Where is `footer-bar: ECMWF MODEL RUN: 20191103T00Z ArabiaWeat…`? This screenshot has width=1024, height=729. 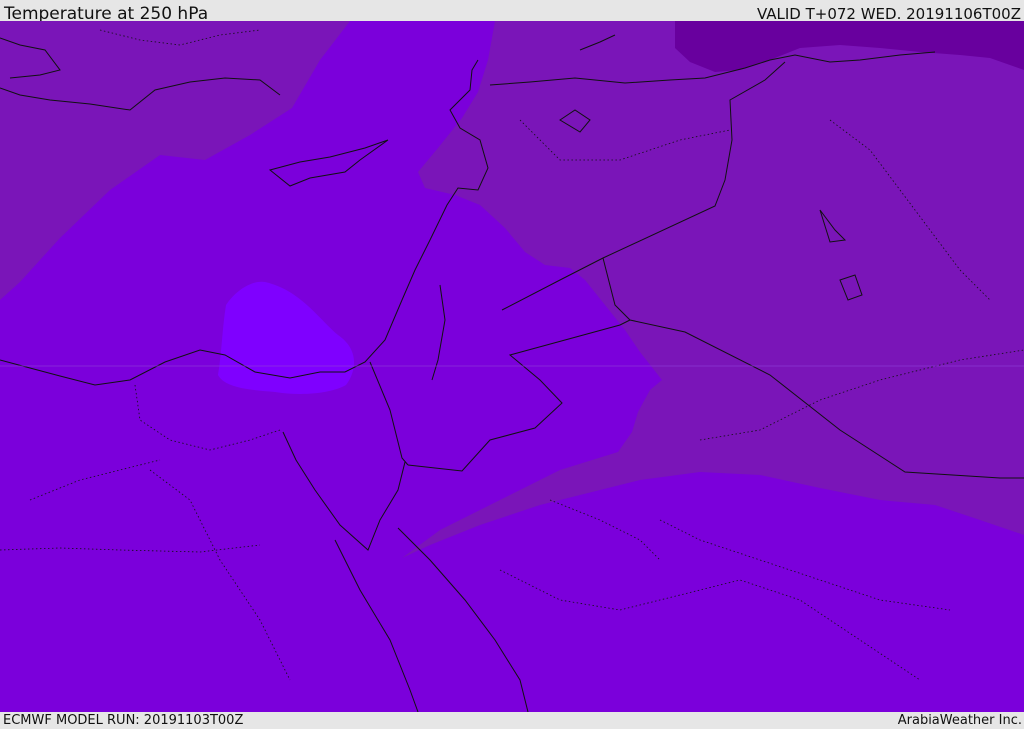 footer-bar: ECMWF MODEL RUN: 20191103T00Z ArabiaWeat… is located at coordinates (512, 720).